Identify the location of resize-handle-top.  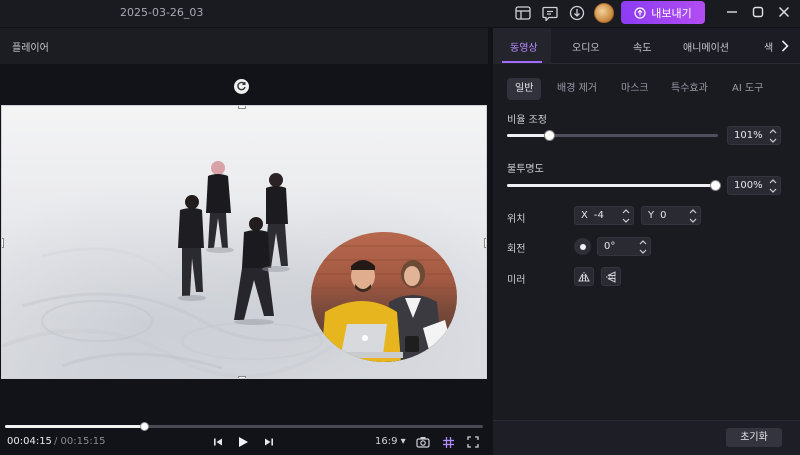
(242, 107).